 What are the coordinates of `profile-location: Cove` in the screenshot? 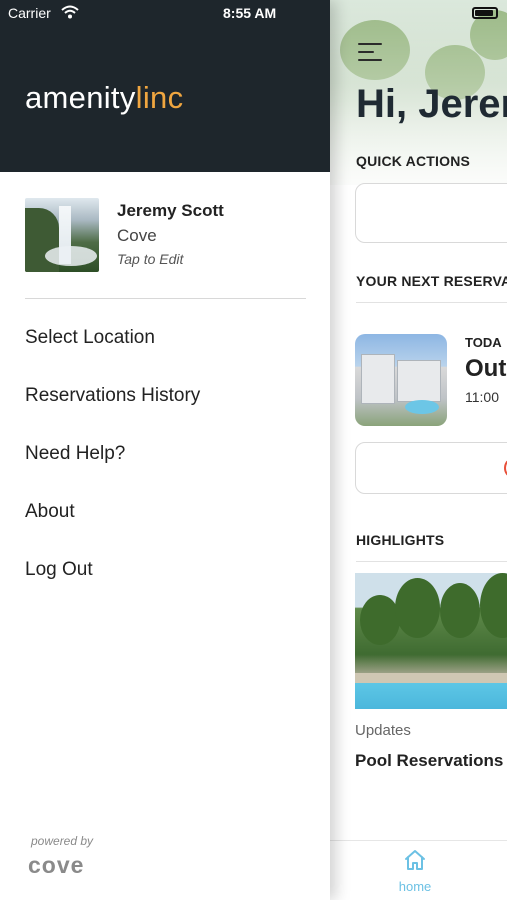 It's located at (137, 235).